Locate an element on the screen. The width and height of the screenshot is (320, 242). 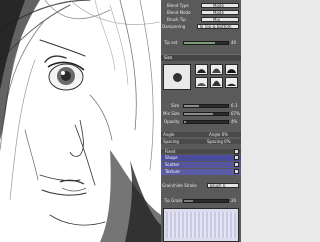
dynamics-item-scatter: Scatter is located at coordinates (201, 165).